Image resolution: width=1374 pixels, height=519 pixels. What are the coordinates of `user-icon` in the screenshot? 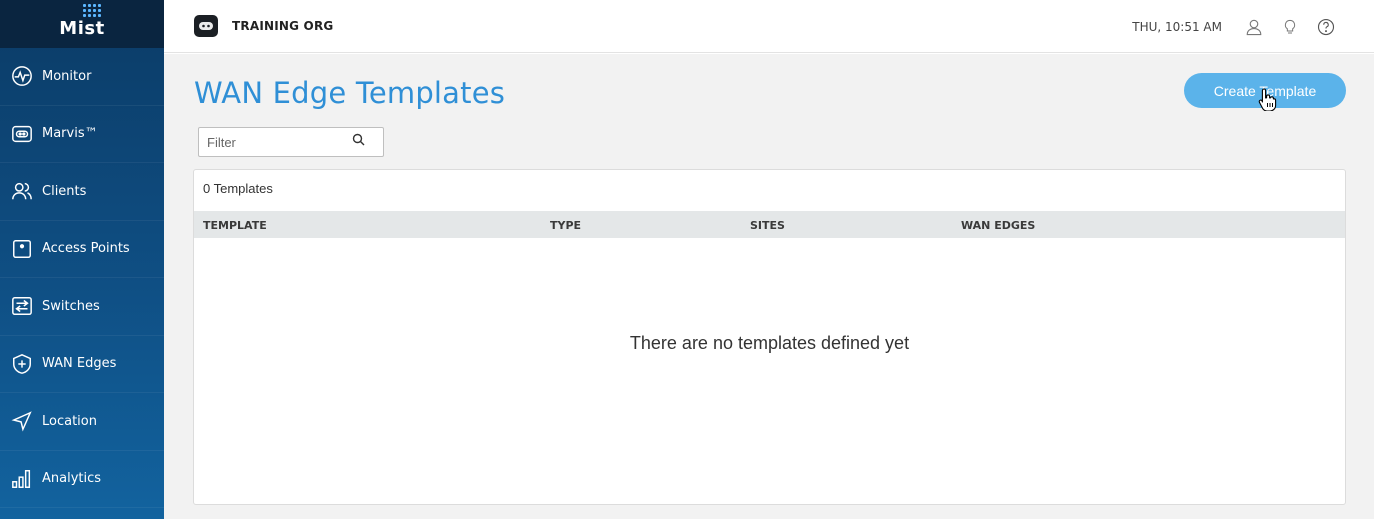 It's located at (1254, 27).